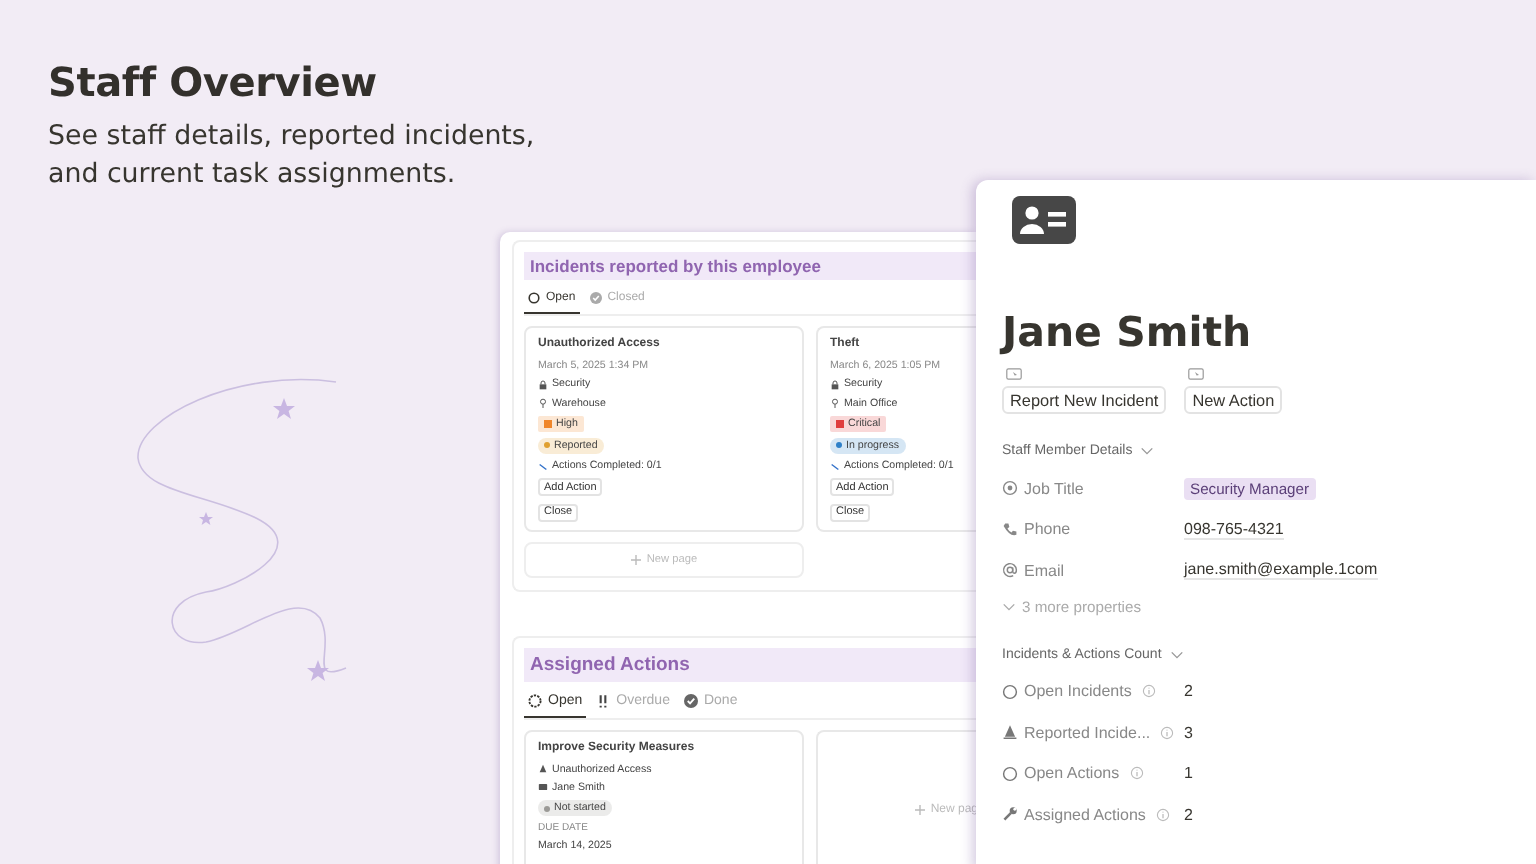  What do you see at coordinates (750, 664) in the screenshot?
I see `section-title: Assigned Actions` at bounding box center [750, 664].